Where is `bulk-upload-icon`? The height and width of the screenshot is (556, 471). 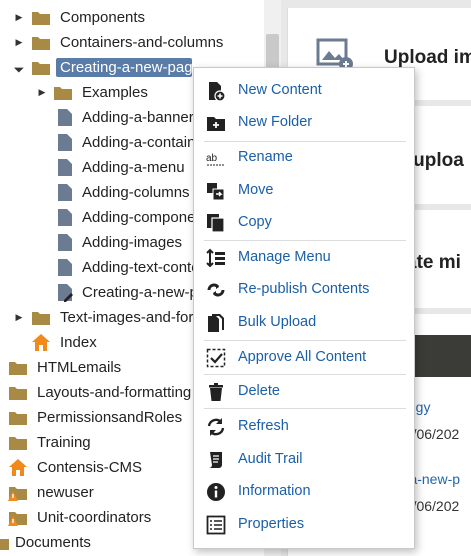
bulk-upload-icon is located at coordinates (216, 323).